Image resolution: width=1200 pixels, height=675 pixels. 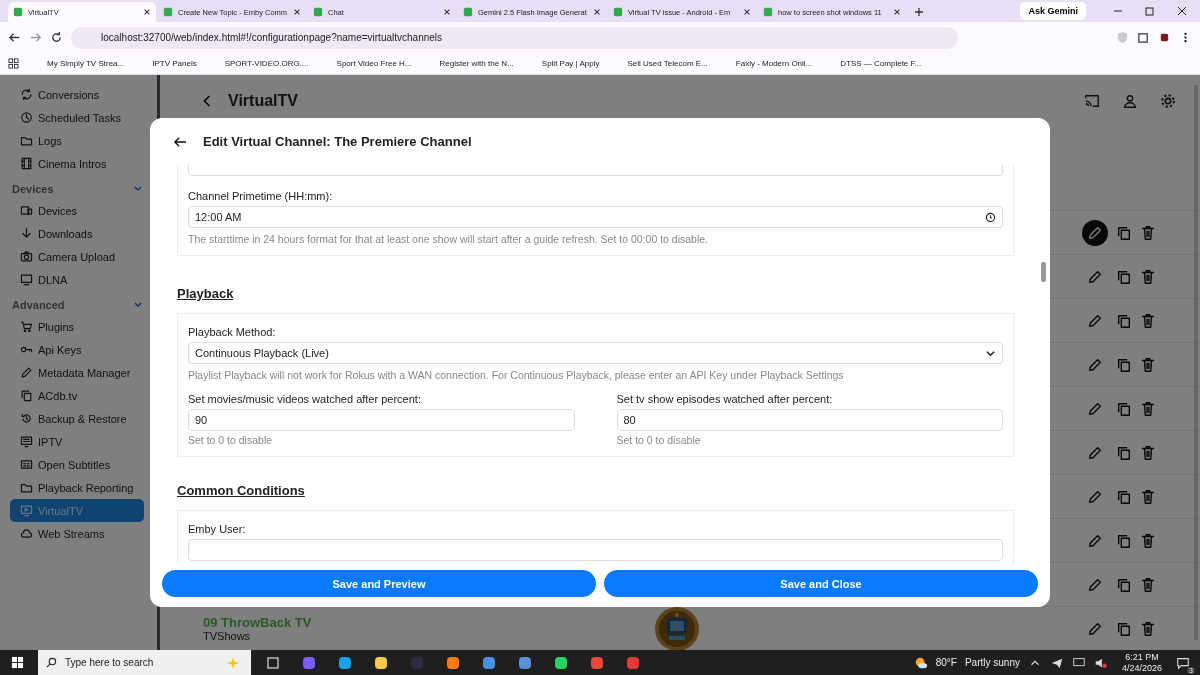 What do you see at coordinates (77, 326) in the screenshot?
I see `sidebar-item: Plugins` at bounding box center [77, 326].